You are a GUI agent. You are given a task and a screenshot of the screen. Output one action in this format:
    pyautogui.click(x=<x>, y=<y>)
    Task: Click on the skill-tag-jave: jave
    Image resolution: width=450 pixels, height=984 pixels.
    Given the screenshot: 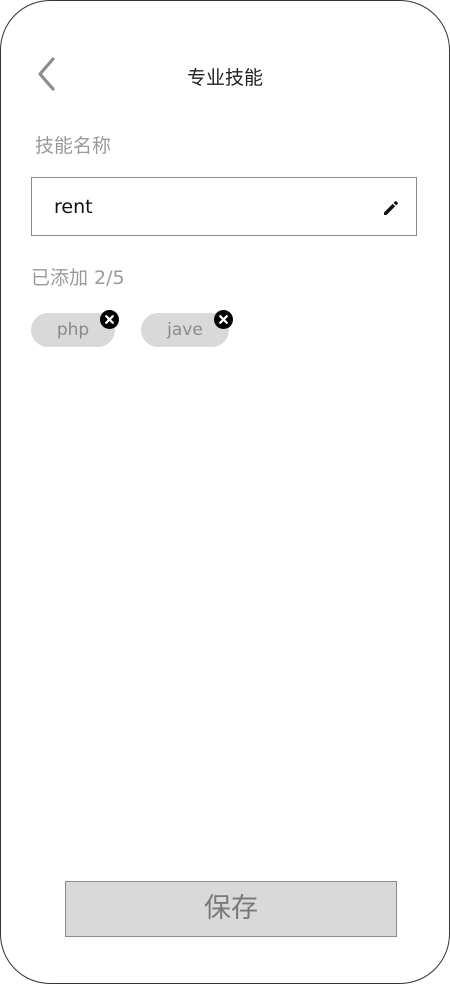 What is the action you would take?
    pyautogui.click(x=187, y=328)
    